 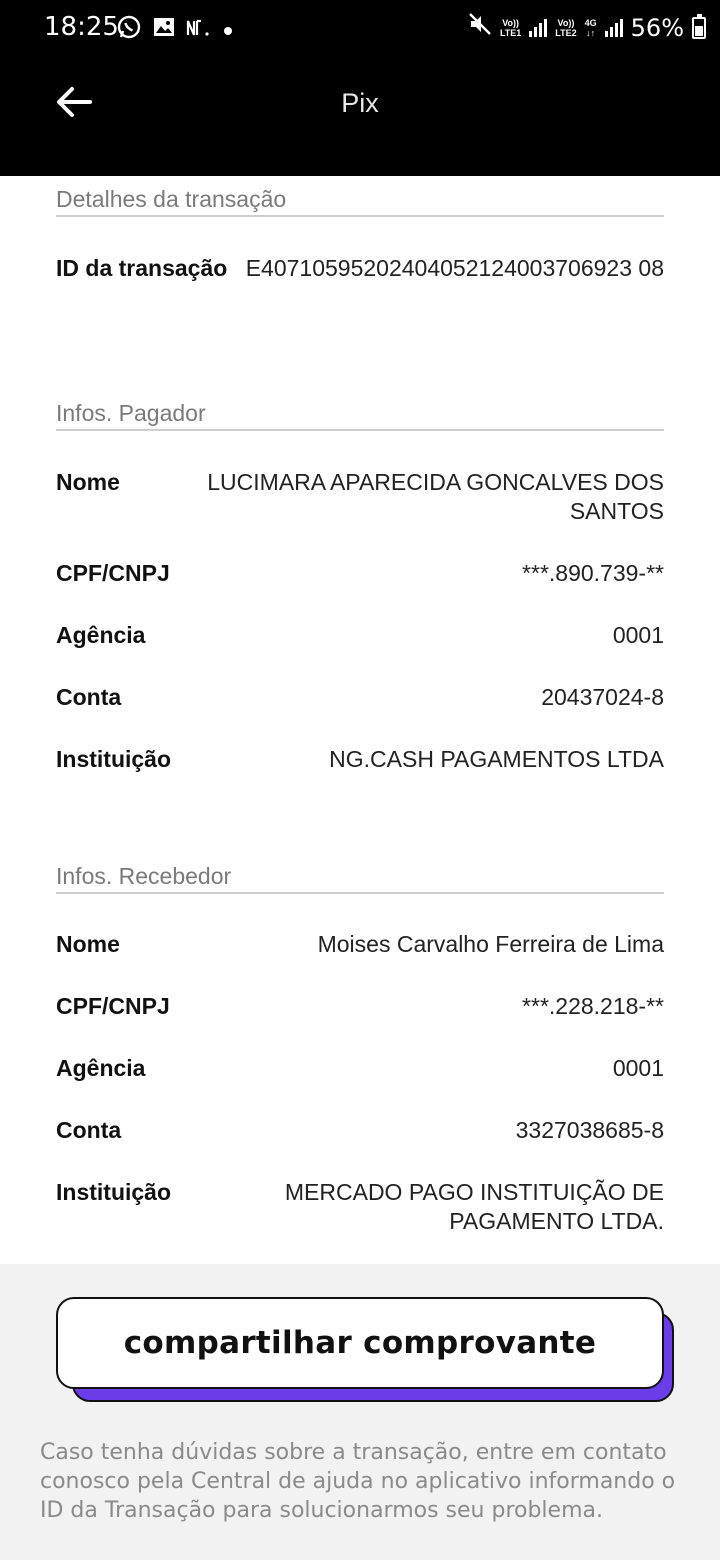 What do you see at coordinates (490, 944) in the screenshot?
I see `detail-value: Moises Carvalho Ferreira de Lima` at bounding box center [490, 944].